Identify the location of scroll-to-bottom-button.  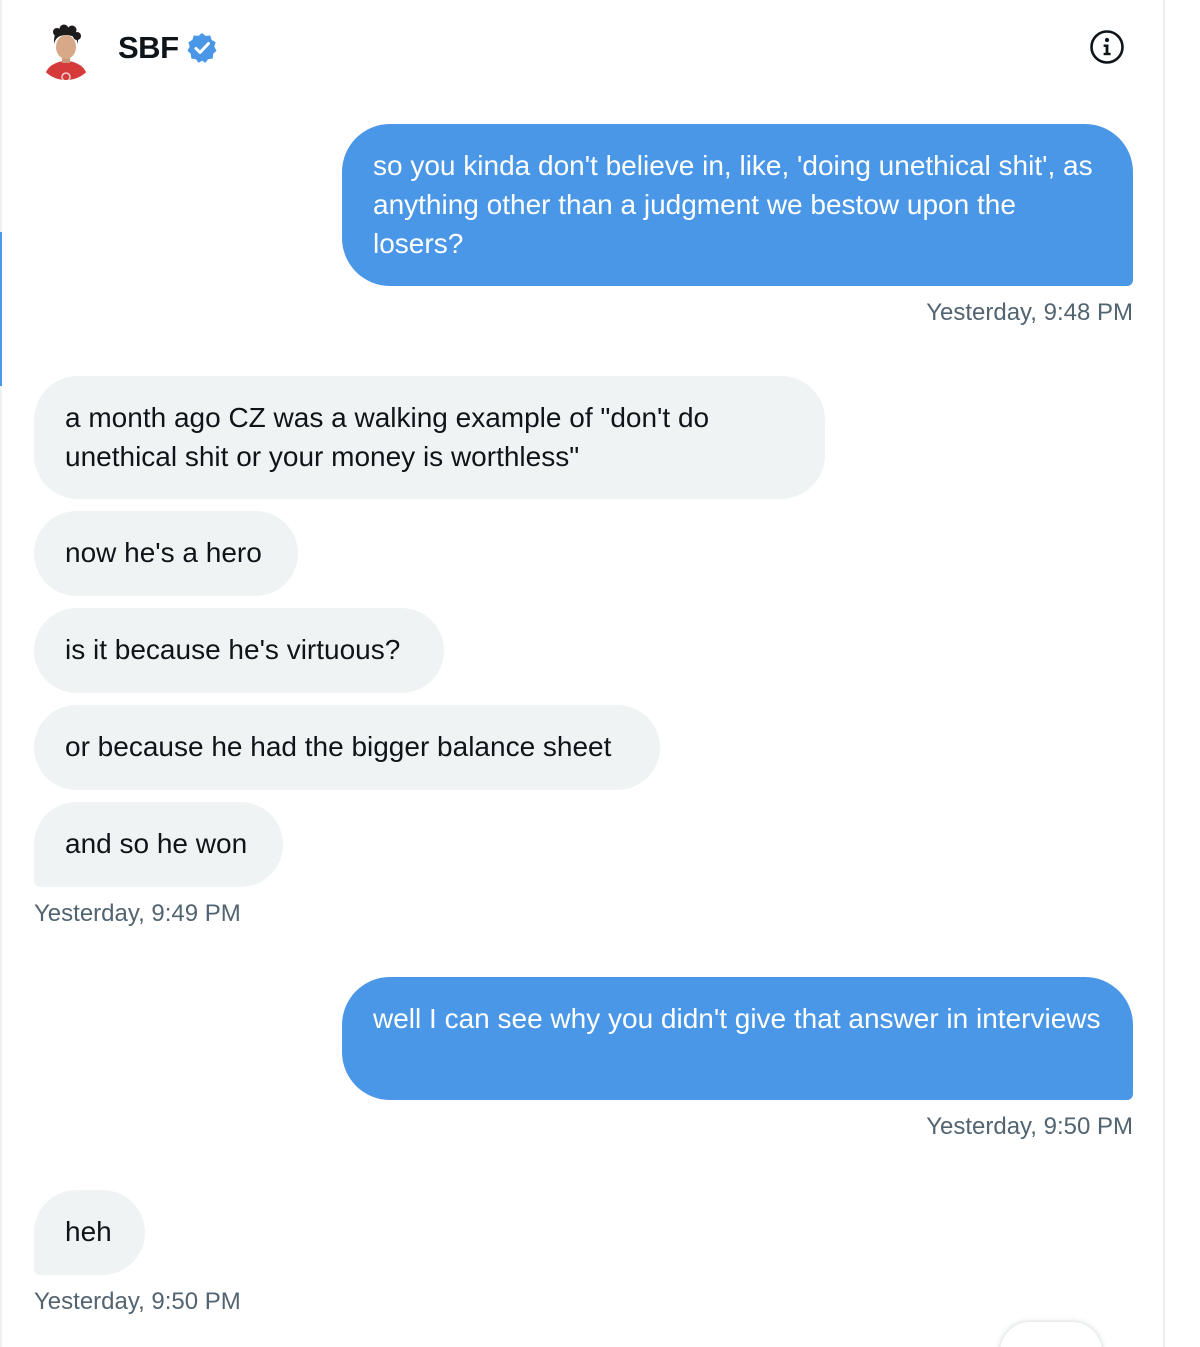
(1051, 1334).